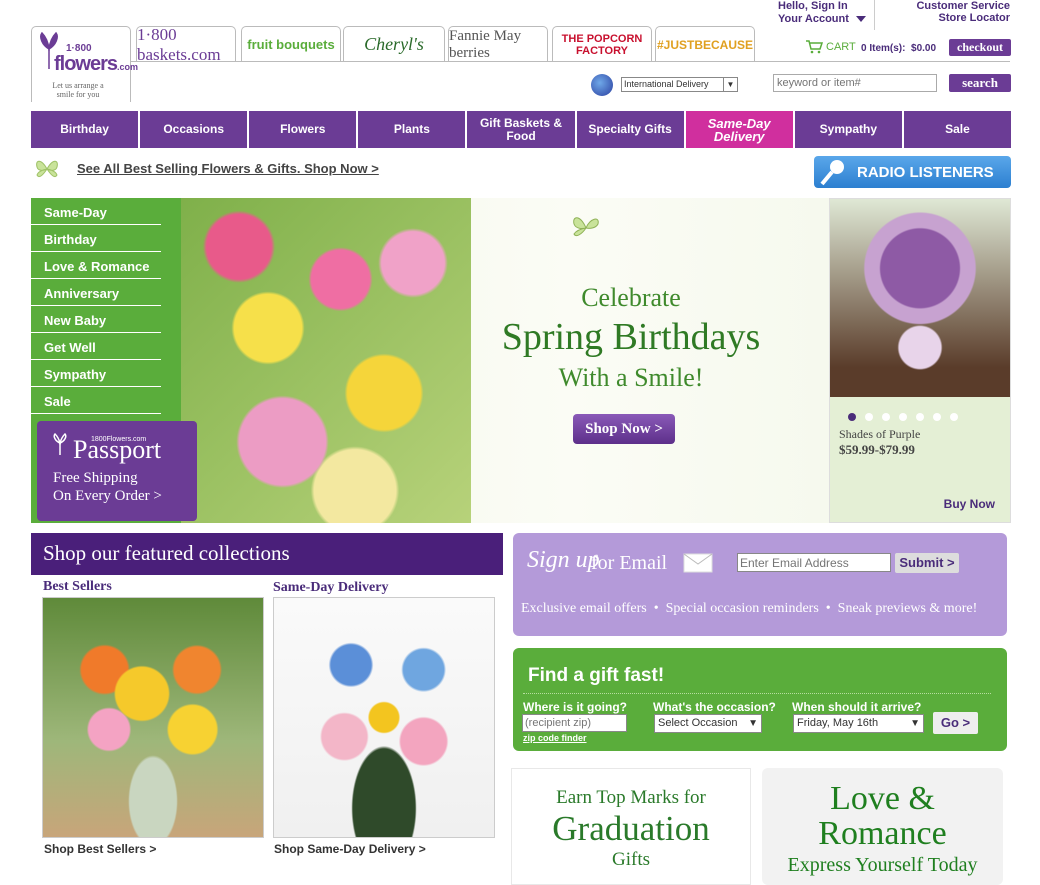  Describe the element at coordinates (86, 129) in the screenshot. I see `nav-birthday: Birthday` at that location.